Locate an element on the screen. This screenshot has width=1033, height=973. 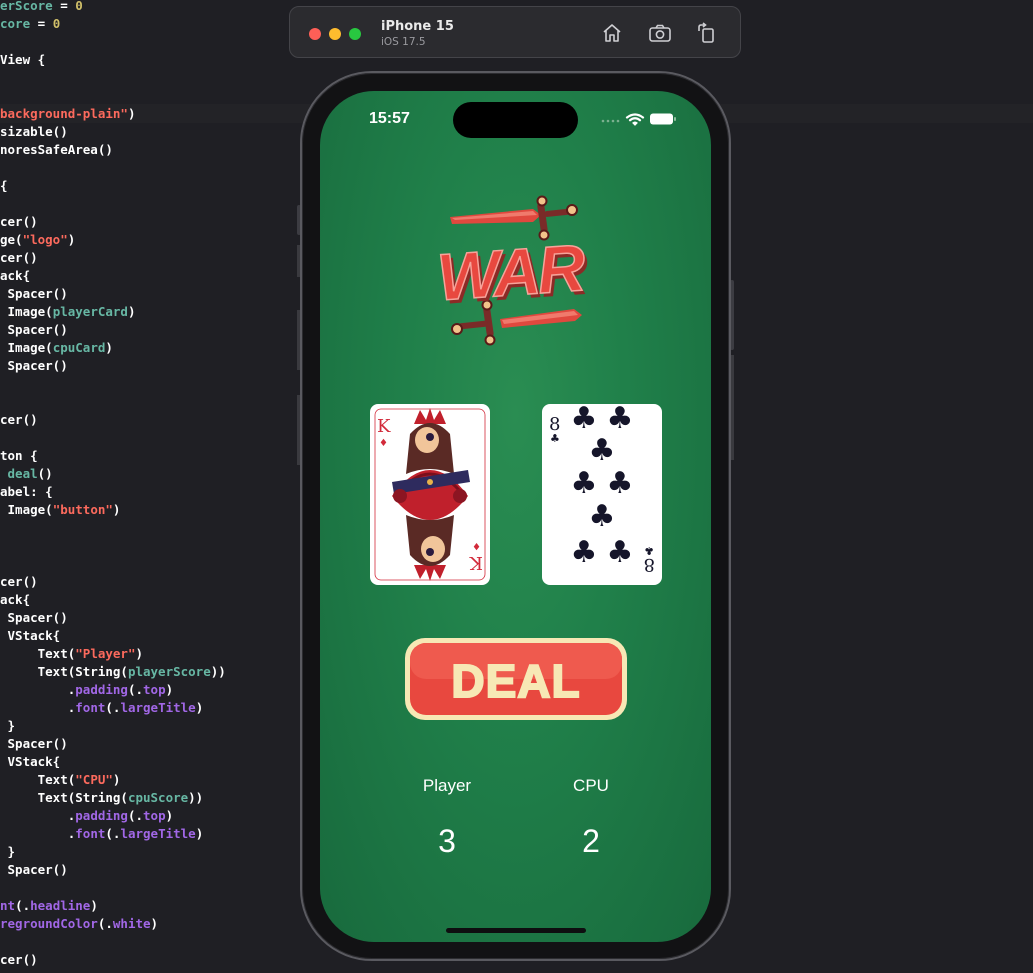
status-icons is located at coordinates (639, 120).